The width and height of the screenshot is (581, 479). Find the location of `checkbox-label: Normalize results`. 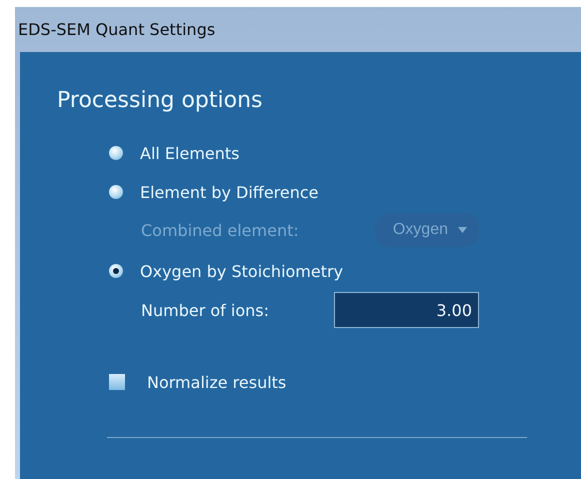

checkbox-label: Normalize results is located at coordinates (216, 382).